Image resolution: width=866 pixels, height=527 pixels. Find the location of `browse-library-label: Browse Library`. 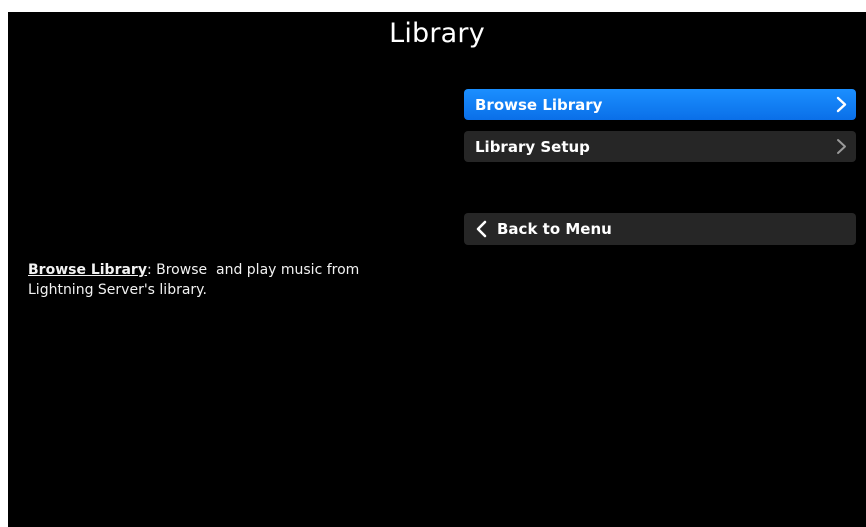

browse-library-label: Browse Library is located at coordinates (539, 104).